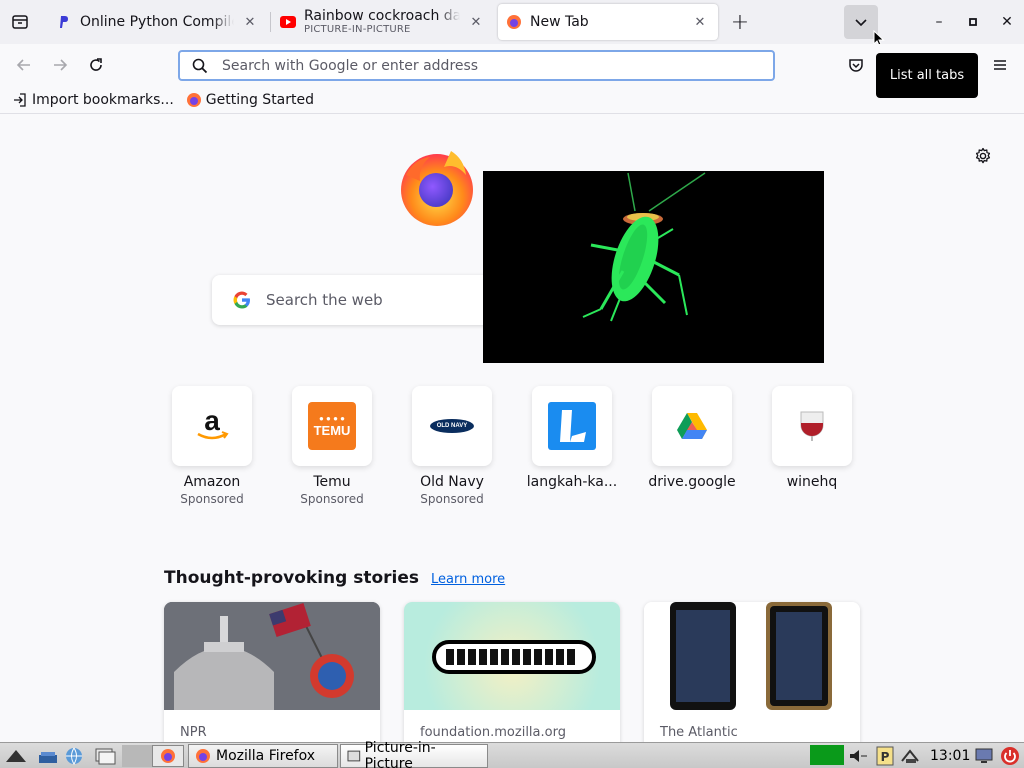 The image size is (1024, 768). I want to click on top-site-winehq: winehq, so click(812, 438).